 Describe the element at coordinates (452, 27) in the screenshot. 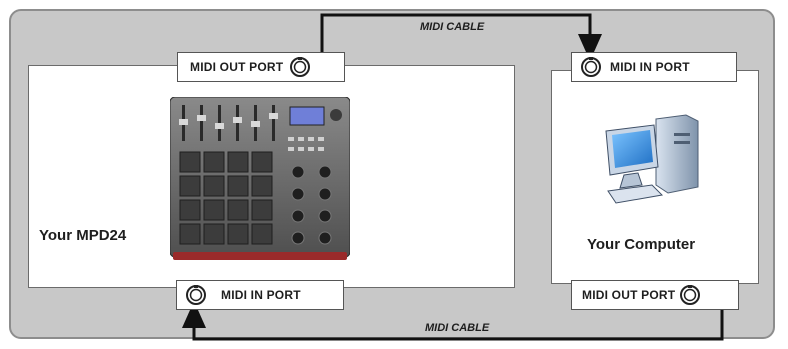

I see `top-cable-label: MIDI CABLE` at that location.